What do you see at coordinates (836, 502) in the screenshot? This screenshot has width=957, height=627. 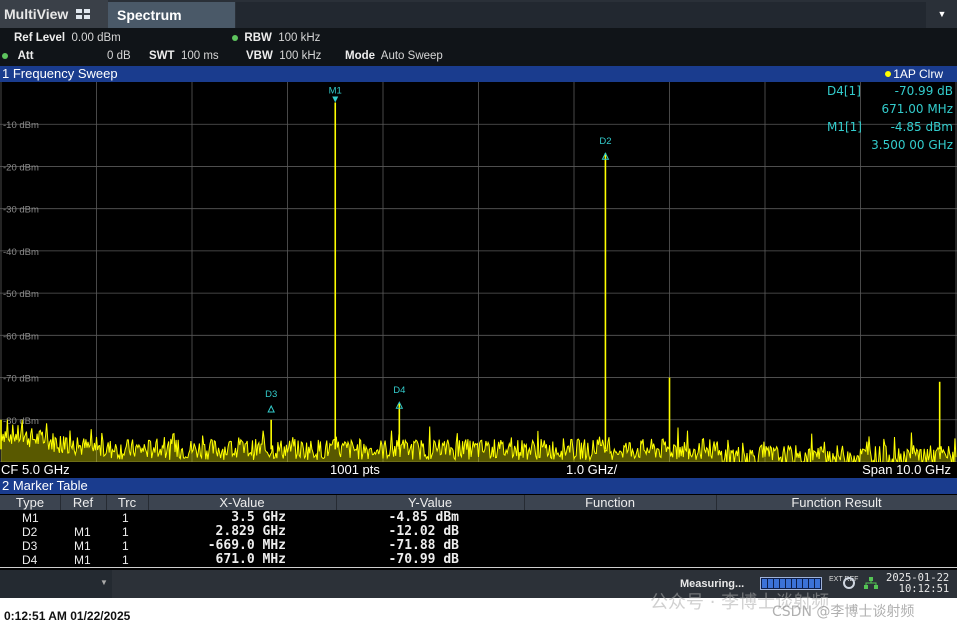 I see `col-function-result: Function Result` at bounding box center [836, 502].